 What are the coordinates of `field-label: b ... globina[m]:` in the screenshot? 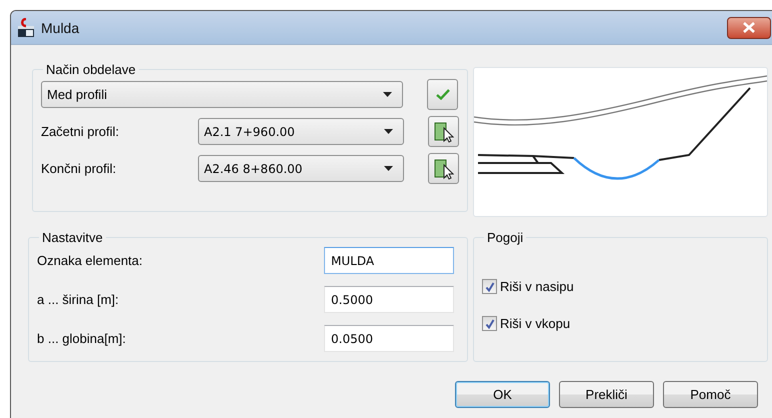 It's located at (82, 338).